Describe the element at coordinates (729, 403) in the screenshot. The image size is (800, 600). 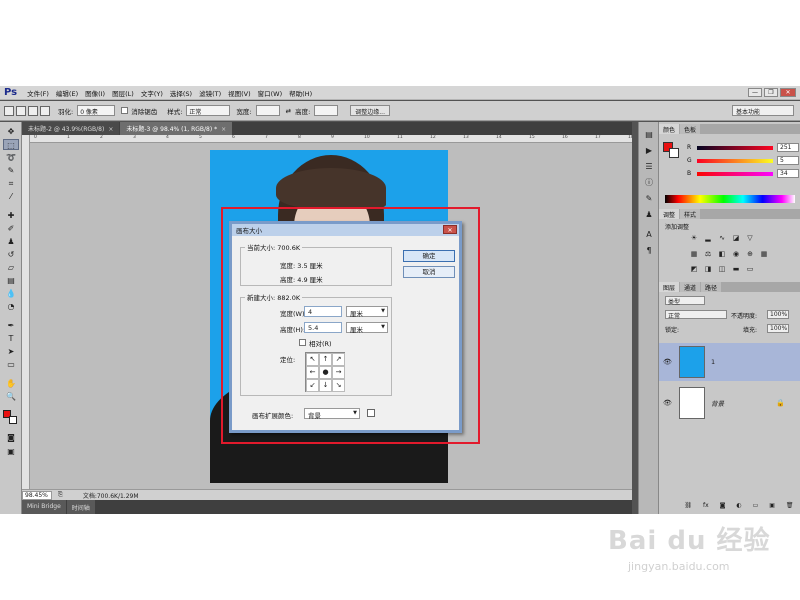
I see `layer-row-background: 👁 背景 🔒` at that location.